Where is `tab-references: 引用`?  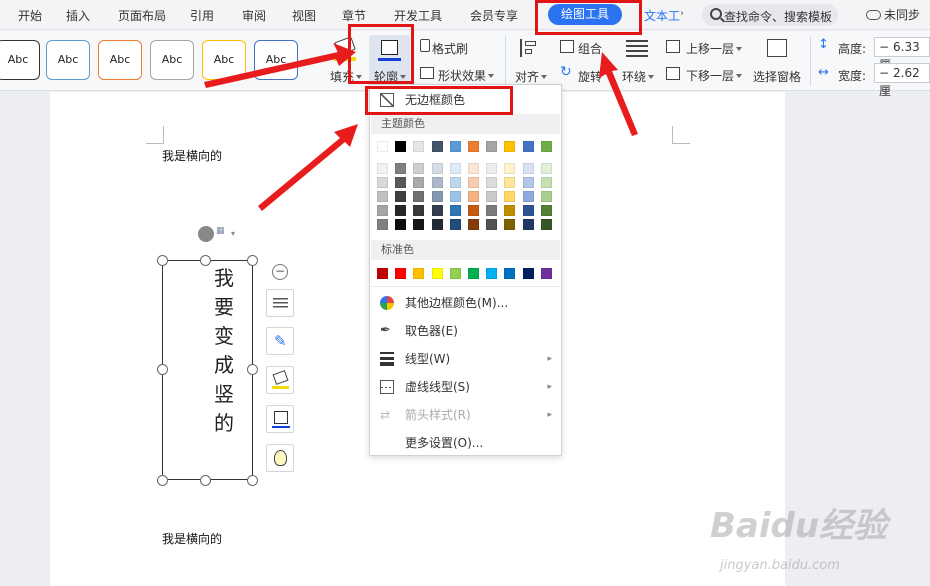 tab-references: 引用 is located at coordinates (202, 15).